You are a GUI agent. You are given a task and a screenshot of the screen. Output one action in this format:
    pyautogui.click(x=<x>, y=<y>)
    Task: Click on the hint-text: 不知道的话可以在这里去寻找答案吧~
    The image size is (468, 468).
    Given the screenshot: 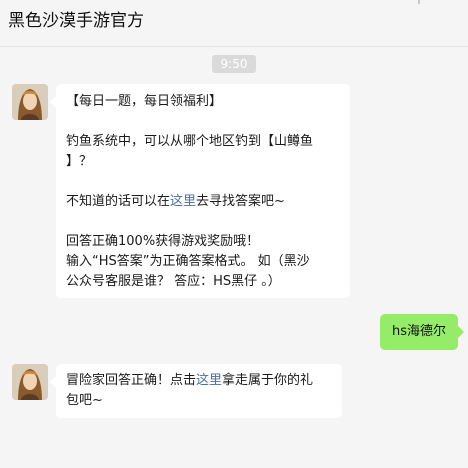 What is the action you would take?
    pyautogui.click(x=203, y=202)
    